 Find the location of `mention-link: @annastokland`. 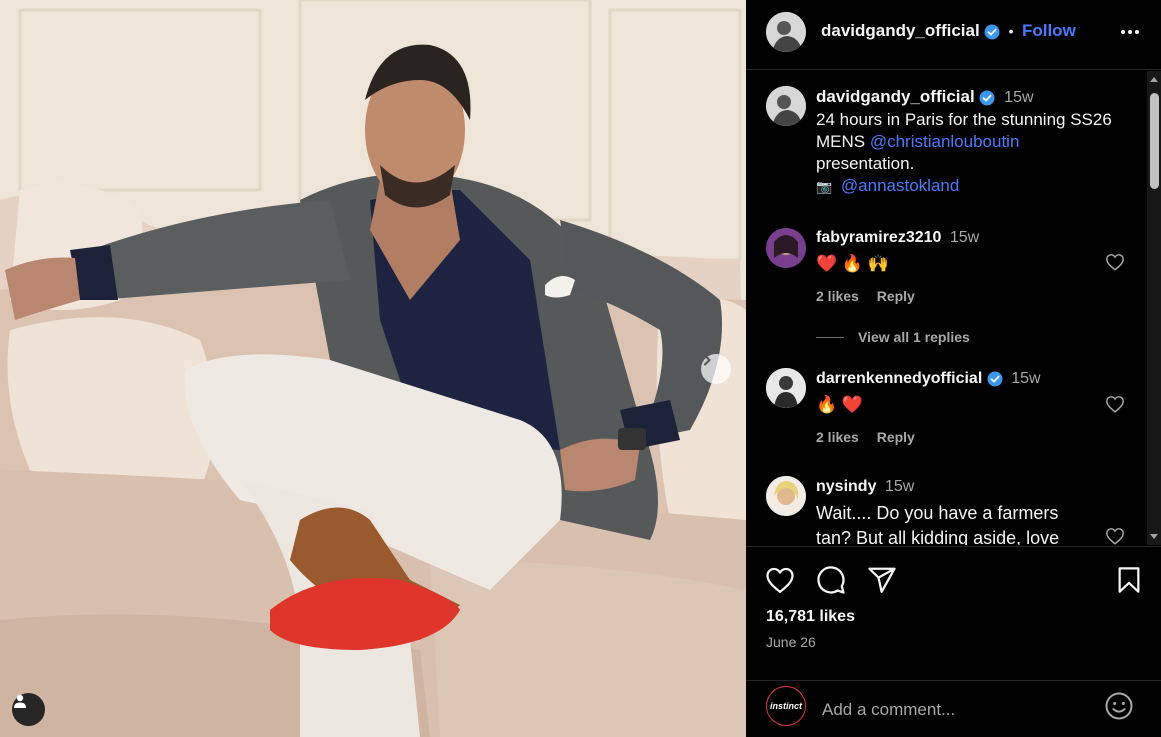

mention-link: @annastokland is located at coordinates (900, 185).